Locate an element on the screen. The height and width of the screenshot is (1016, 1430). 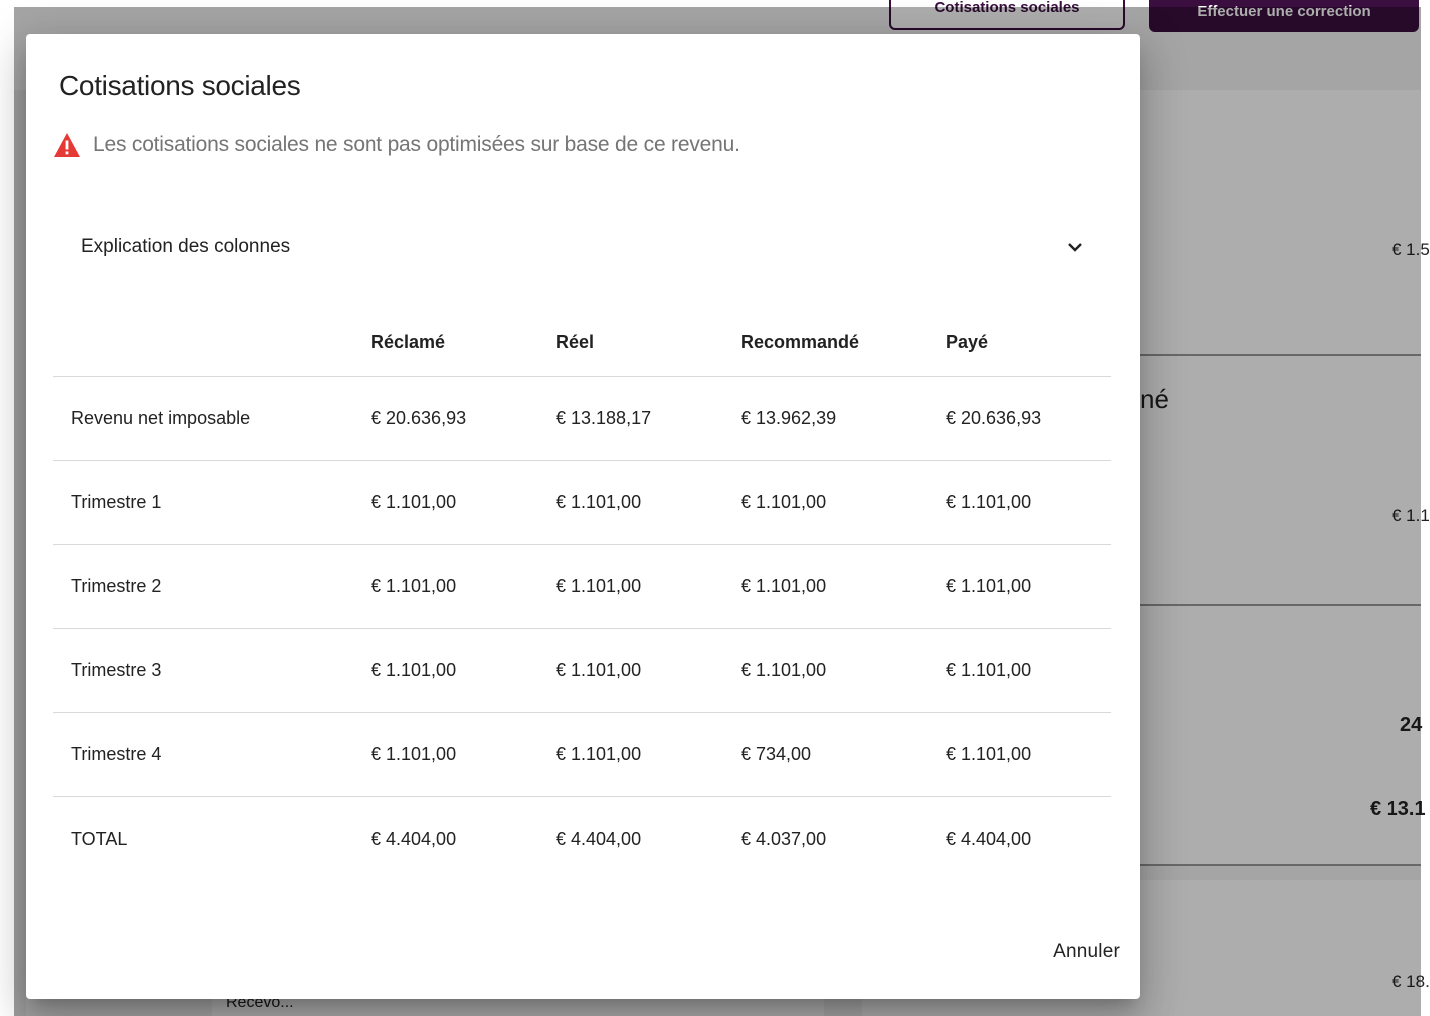
cell-claimed: € 20.636,93 is located at coordinates (419, 418).